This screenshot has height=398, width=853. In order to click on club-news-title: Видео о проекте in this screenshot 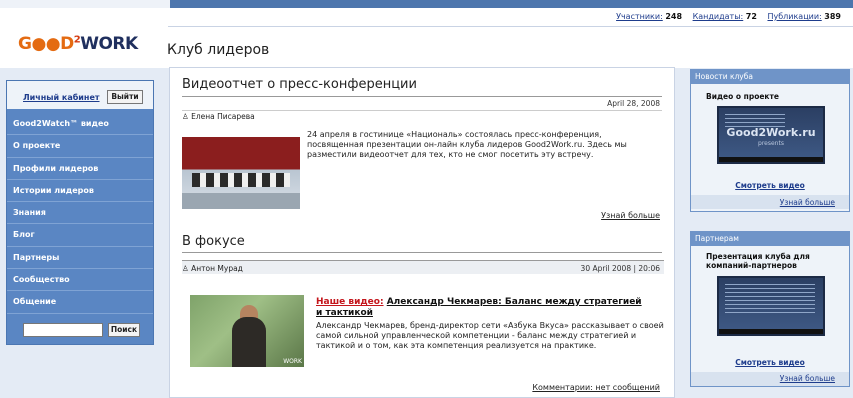, I will do `click(742, 96)`.